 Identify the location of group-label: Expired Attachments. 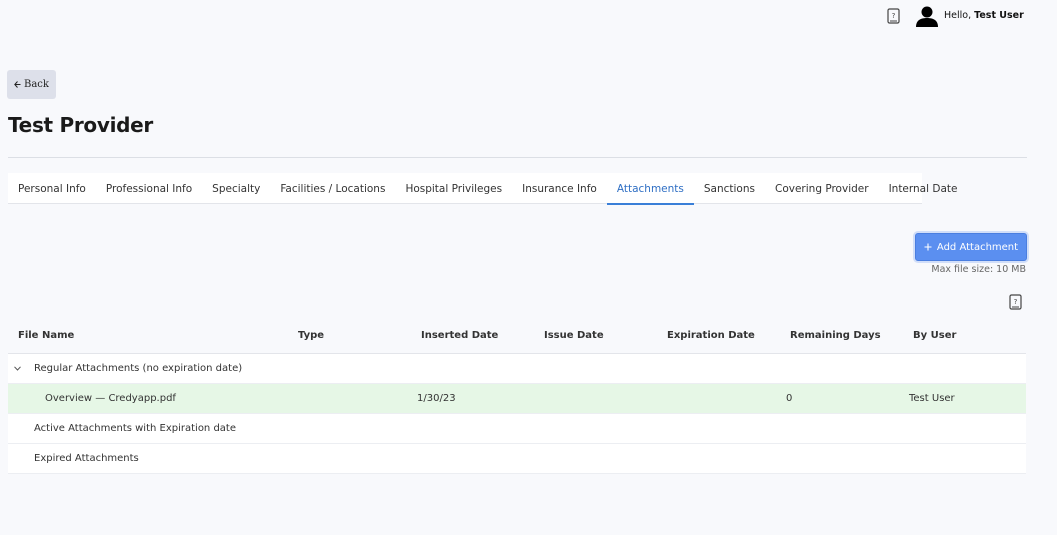
(86, 458).